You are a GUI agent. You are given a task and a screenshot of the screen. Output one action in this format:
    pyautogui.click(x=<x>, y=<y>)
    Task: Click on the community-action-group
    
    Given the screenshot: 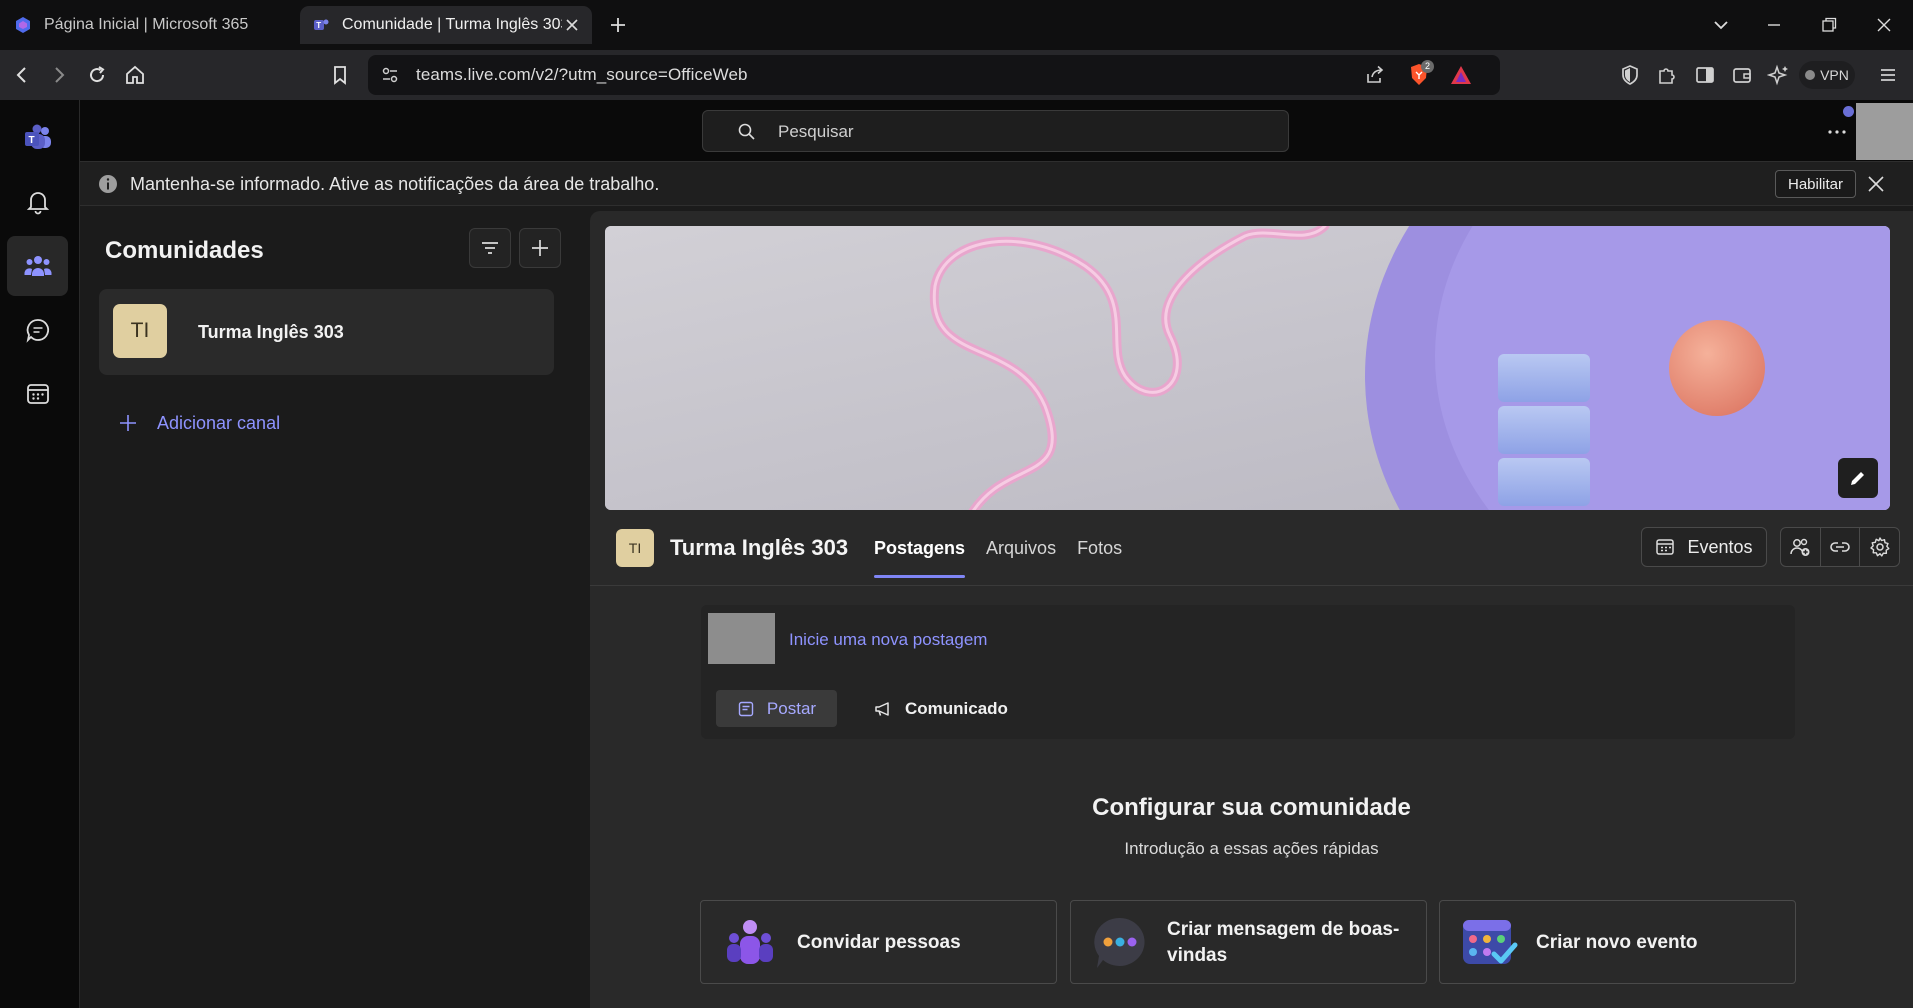 What is the action you would take?
    pyautogui.click(x=1840, y=547)
    